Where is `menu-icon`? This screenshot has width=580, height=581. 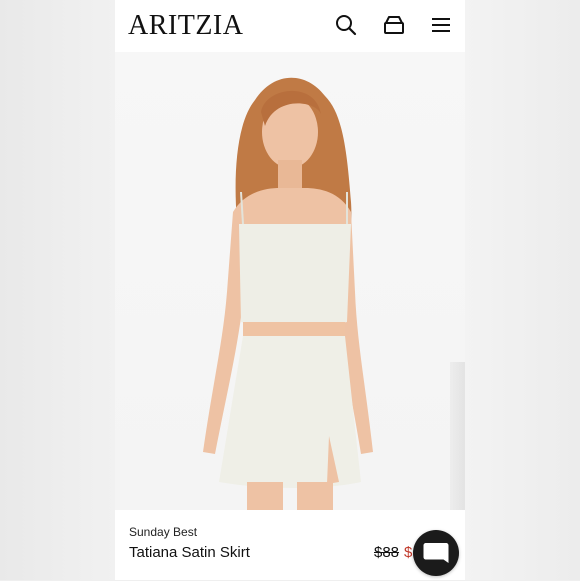
menu-icon is located at coordinates (441, 25).